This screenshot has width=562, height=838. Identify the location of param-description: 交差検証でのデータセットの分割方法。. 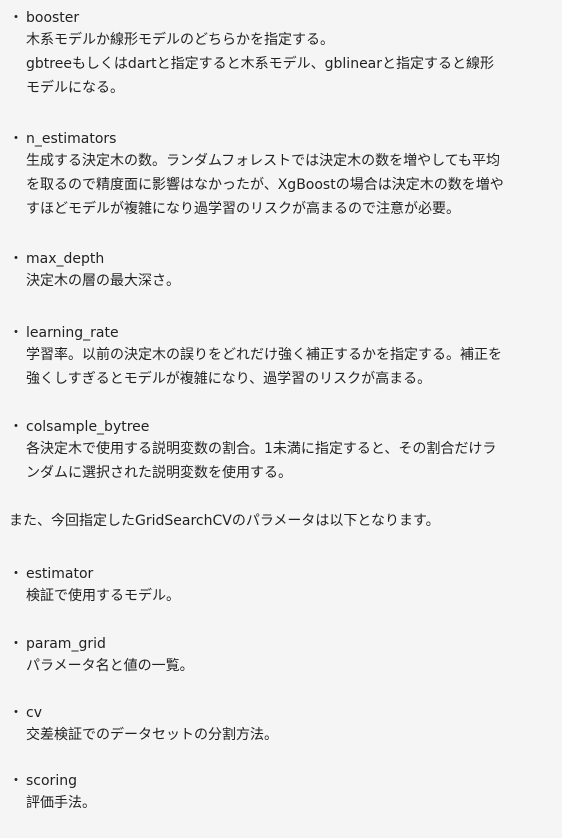
(286, 735).